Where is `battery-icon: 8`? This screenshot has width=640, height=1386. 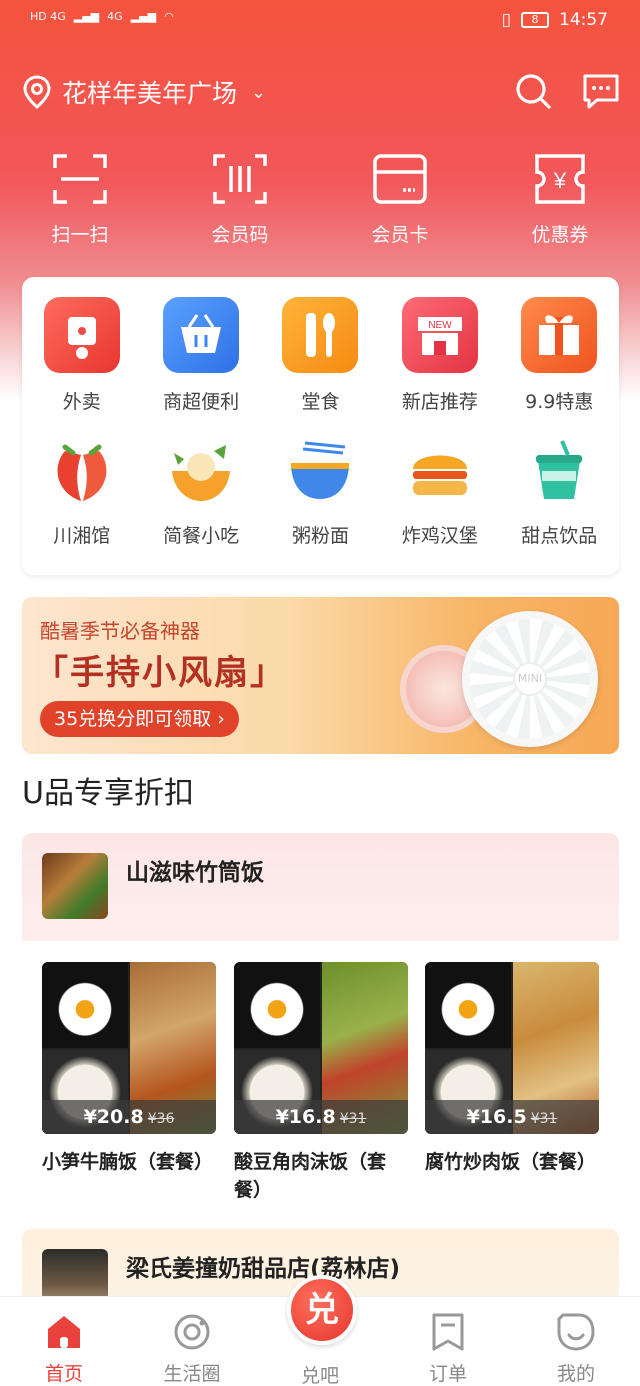 battery-icon: 8 is located at coordinates (535, 20).